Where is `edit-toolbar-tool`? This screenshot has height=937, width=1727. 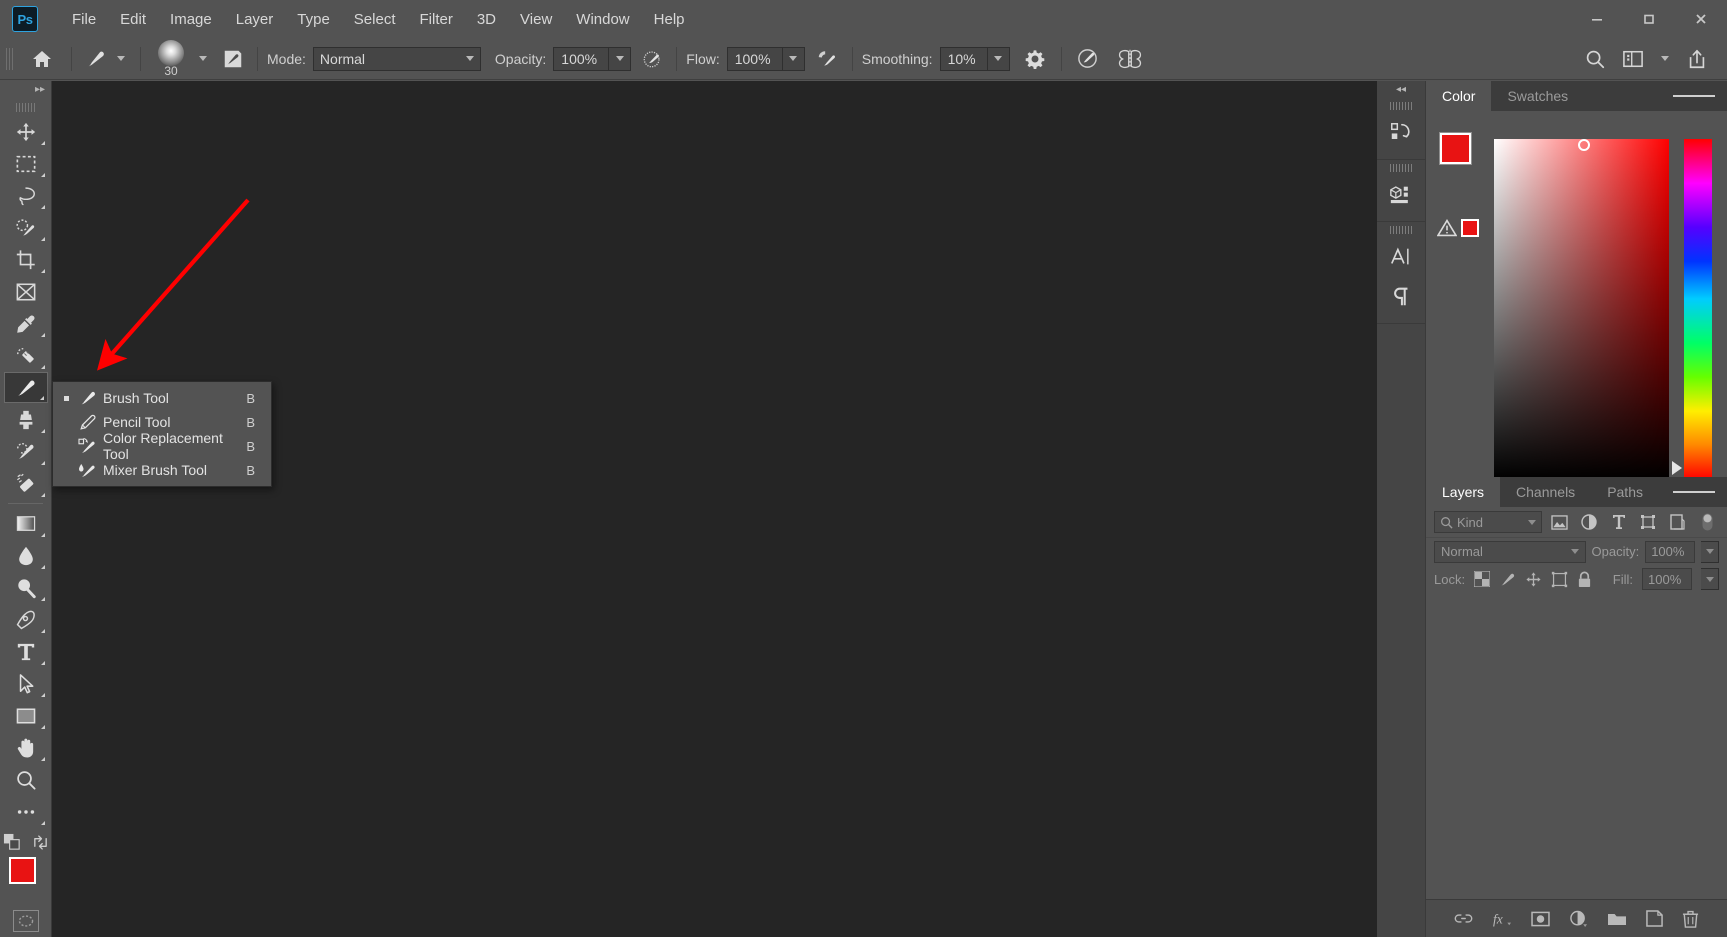 edit-toolbar-tool is located at coordinates (26, 811).